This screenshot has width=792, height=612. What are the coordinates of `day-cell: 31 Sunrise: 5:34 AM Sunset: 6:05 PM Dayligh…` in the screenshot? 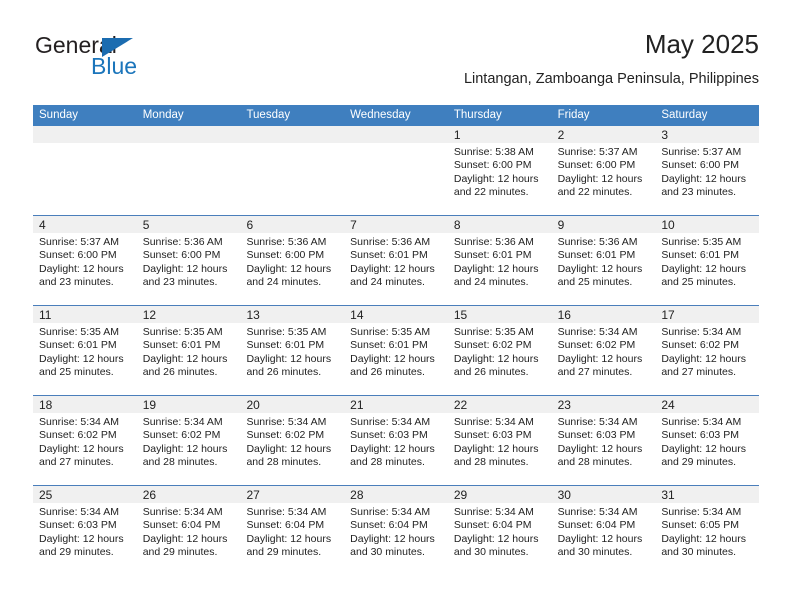 It's located at (707, 530).